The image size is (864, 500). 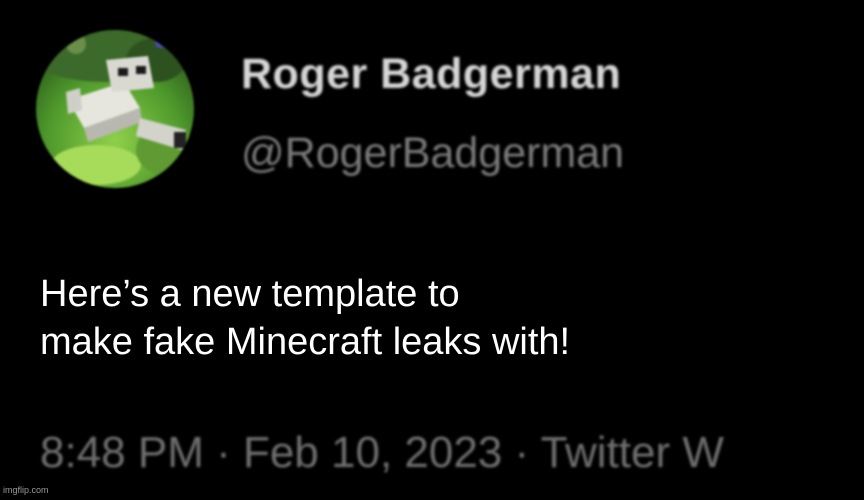 What do you see at coordinates (432, 153) in the screenshot?
I see `user-handle: @RogerBadgerman` at bounding box center [432, 153].